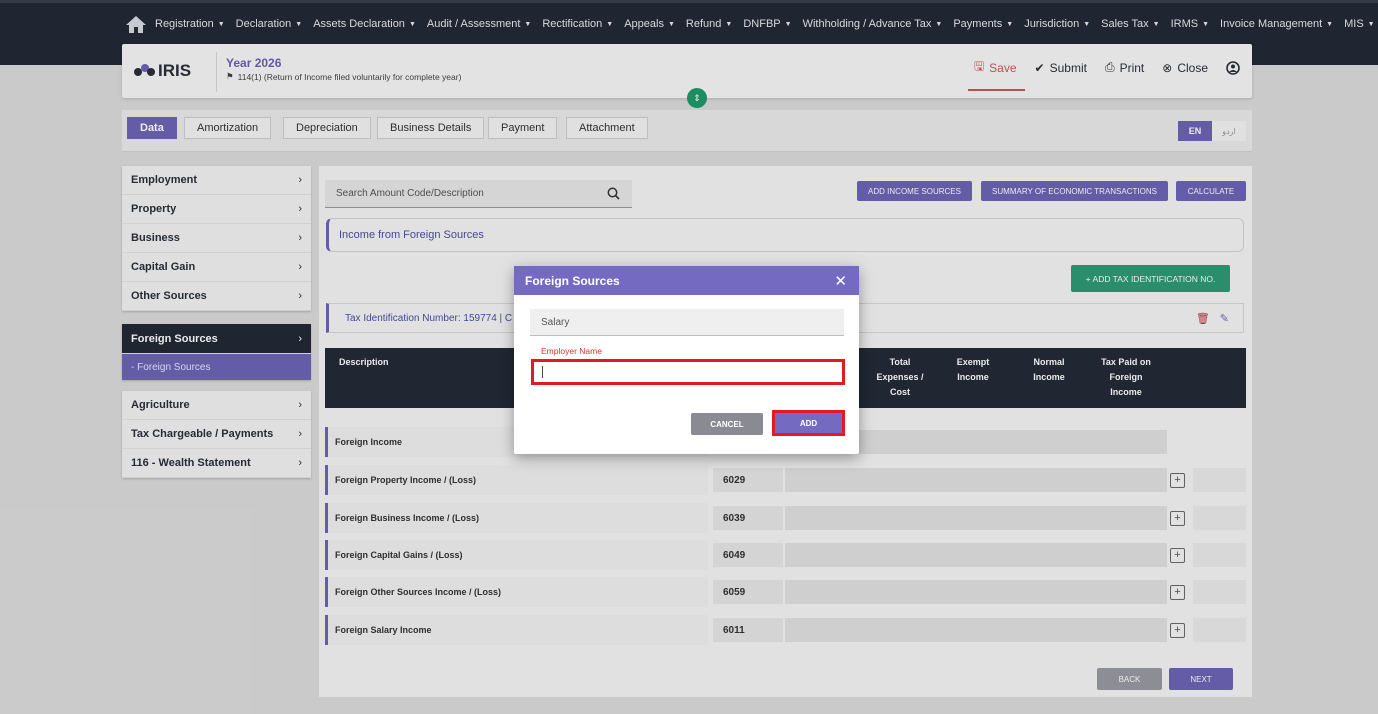  I want to click on employer-name-input, so click(688, 372).